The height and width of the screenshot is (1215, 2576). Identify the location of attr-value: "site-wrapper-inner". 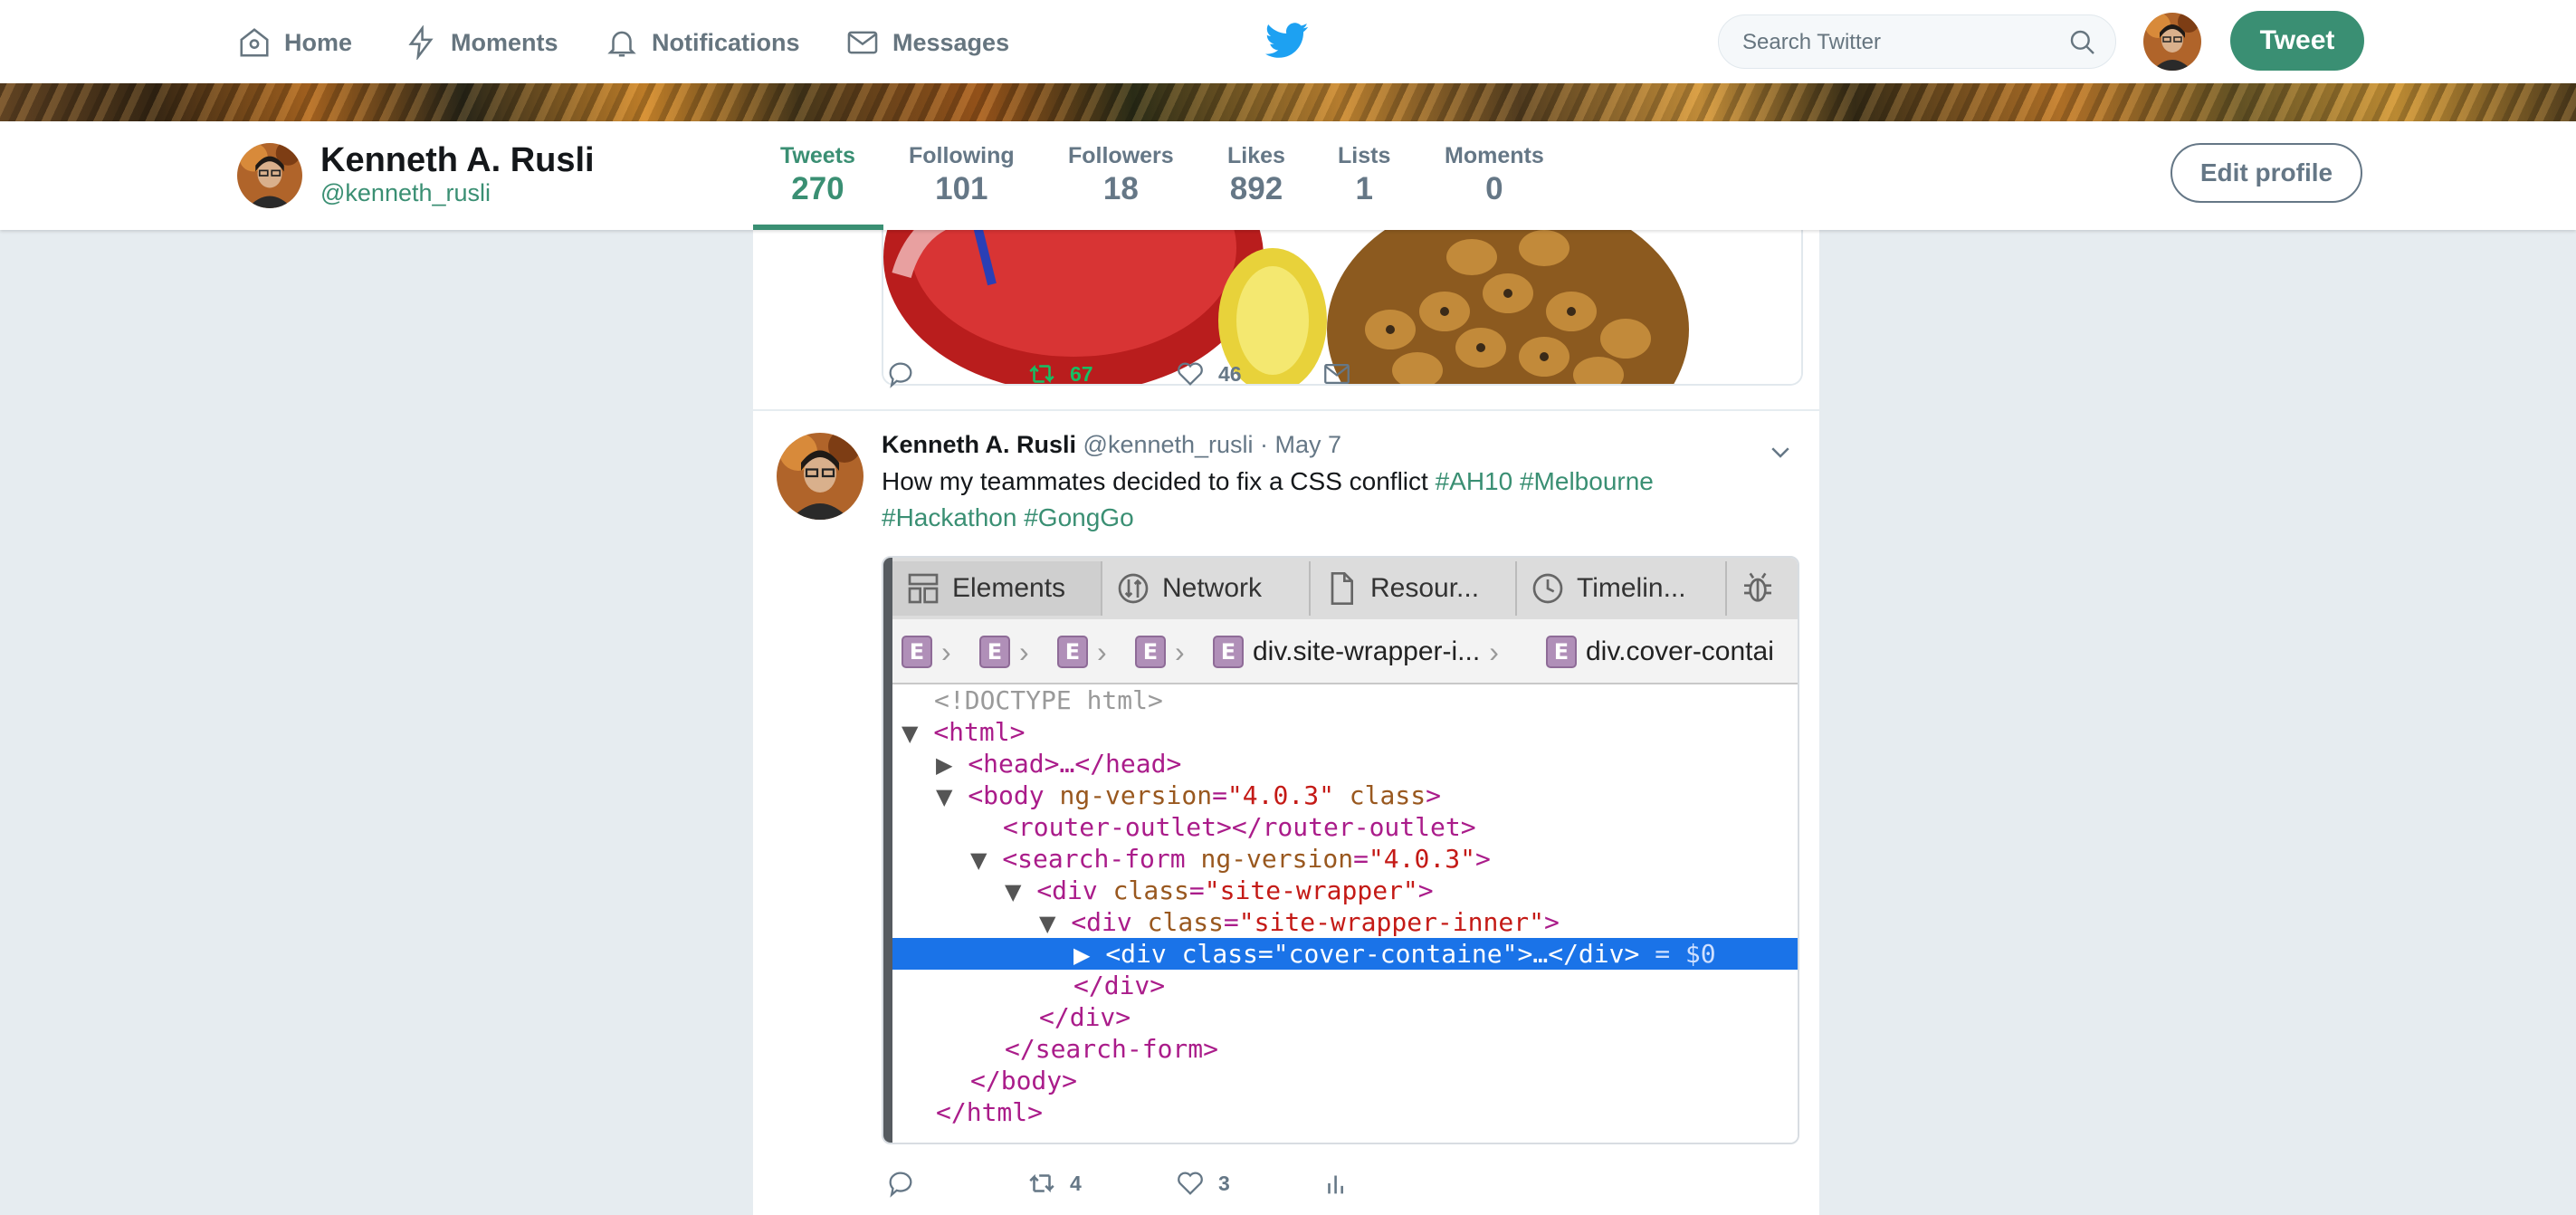
(1391, 922).